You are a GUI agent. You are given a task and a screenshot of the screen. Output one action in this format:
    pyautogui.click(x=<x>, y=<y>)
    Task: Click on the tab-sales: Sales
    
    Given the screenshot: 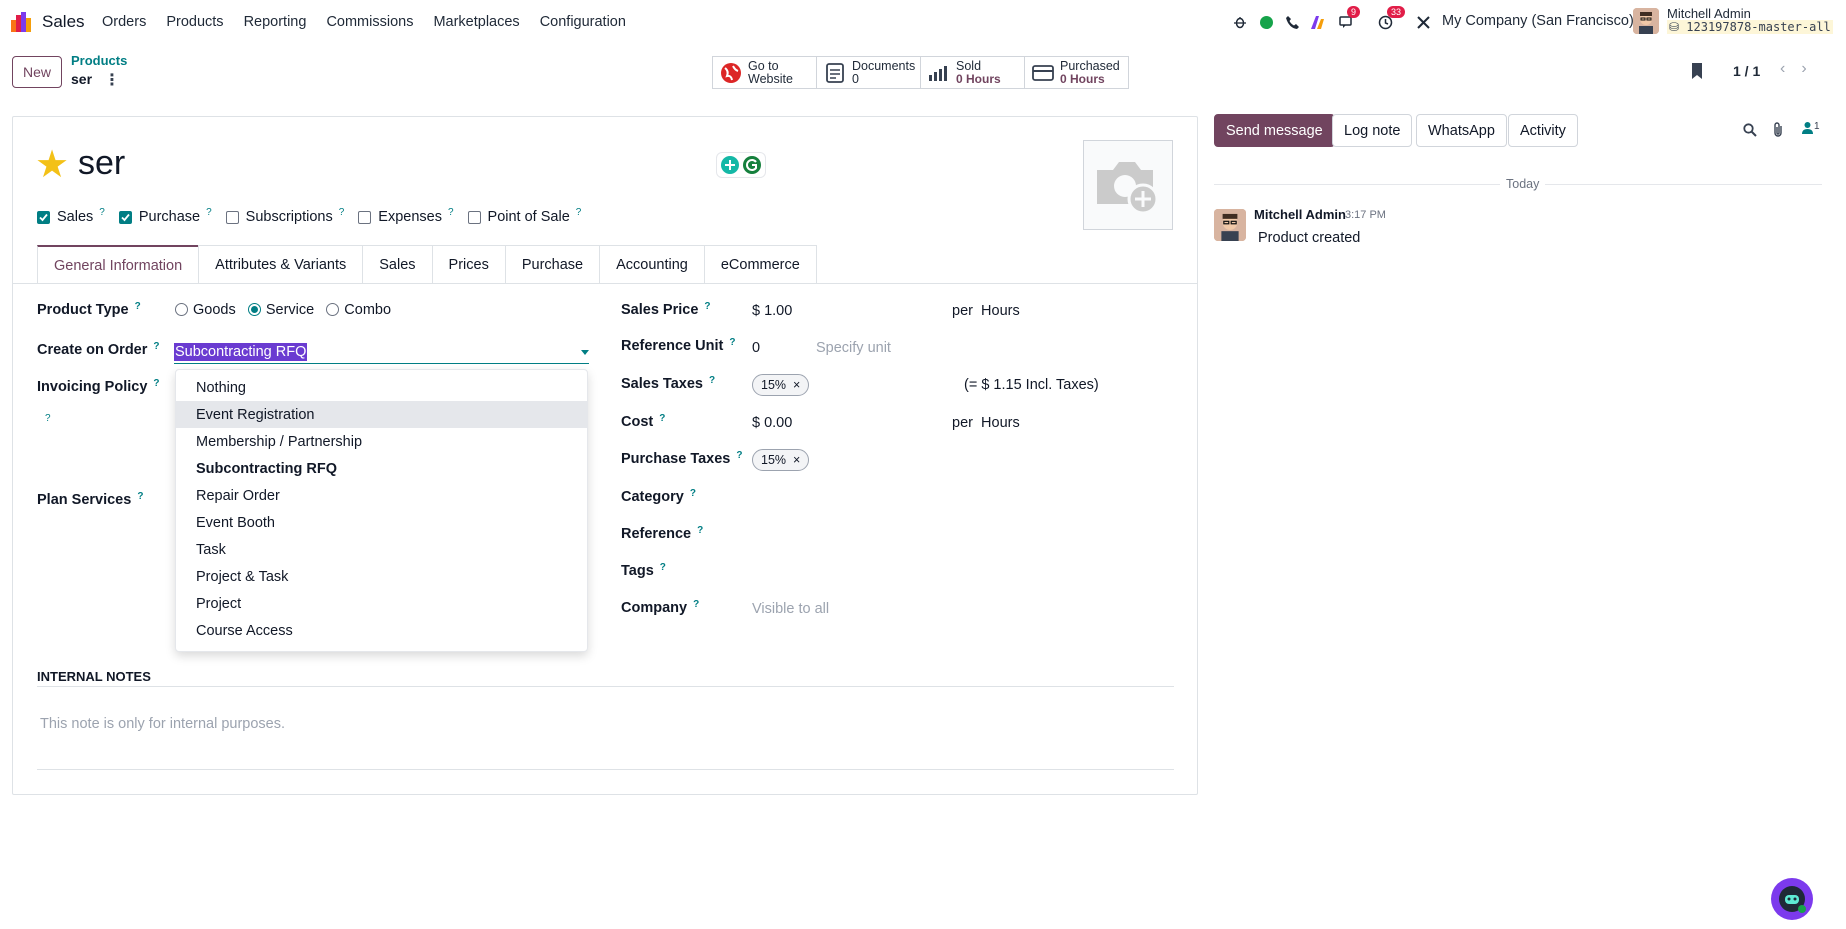 What is the action you would take?
    pyautogui.click(x=397, y=264)
    